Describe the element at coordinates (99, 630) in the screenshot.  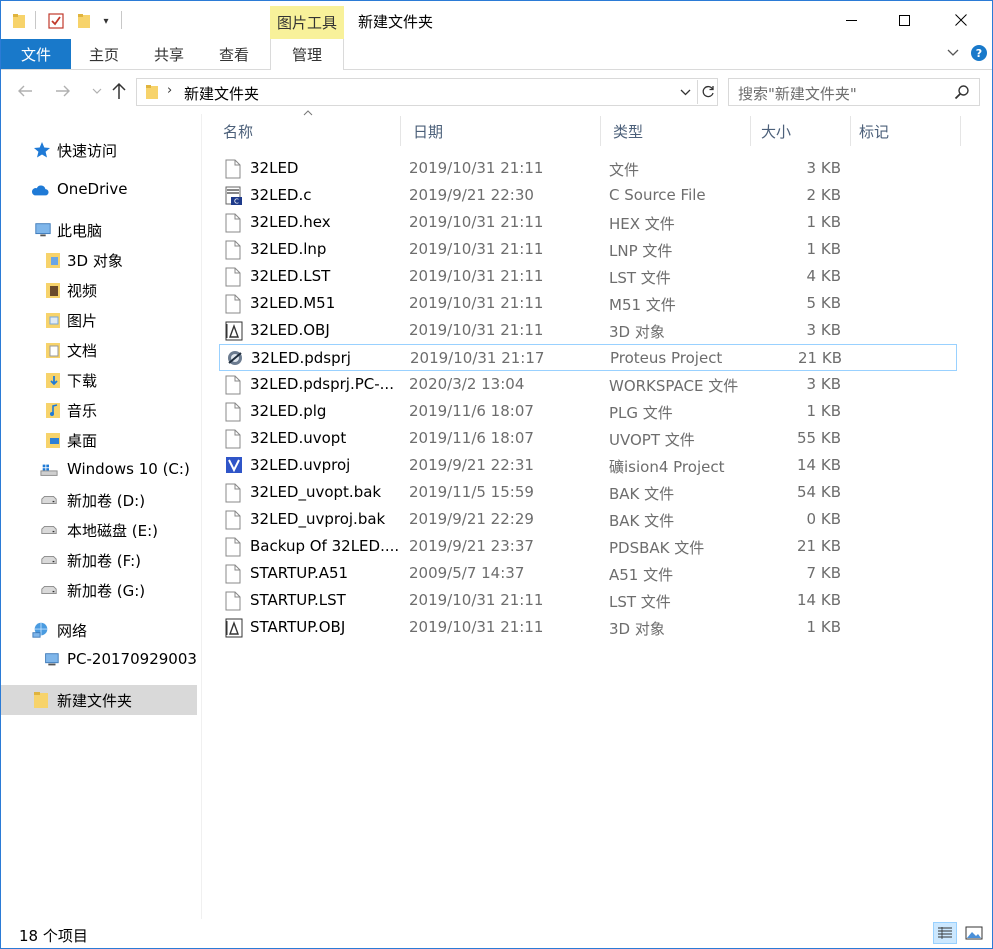
I see `sidebar-item-network: 网络` at that location.